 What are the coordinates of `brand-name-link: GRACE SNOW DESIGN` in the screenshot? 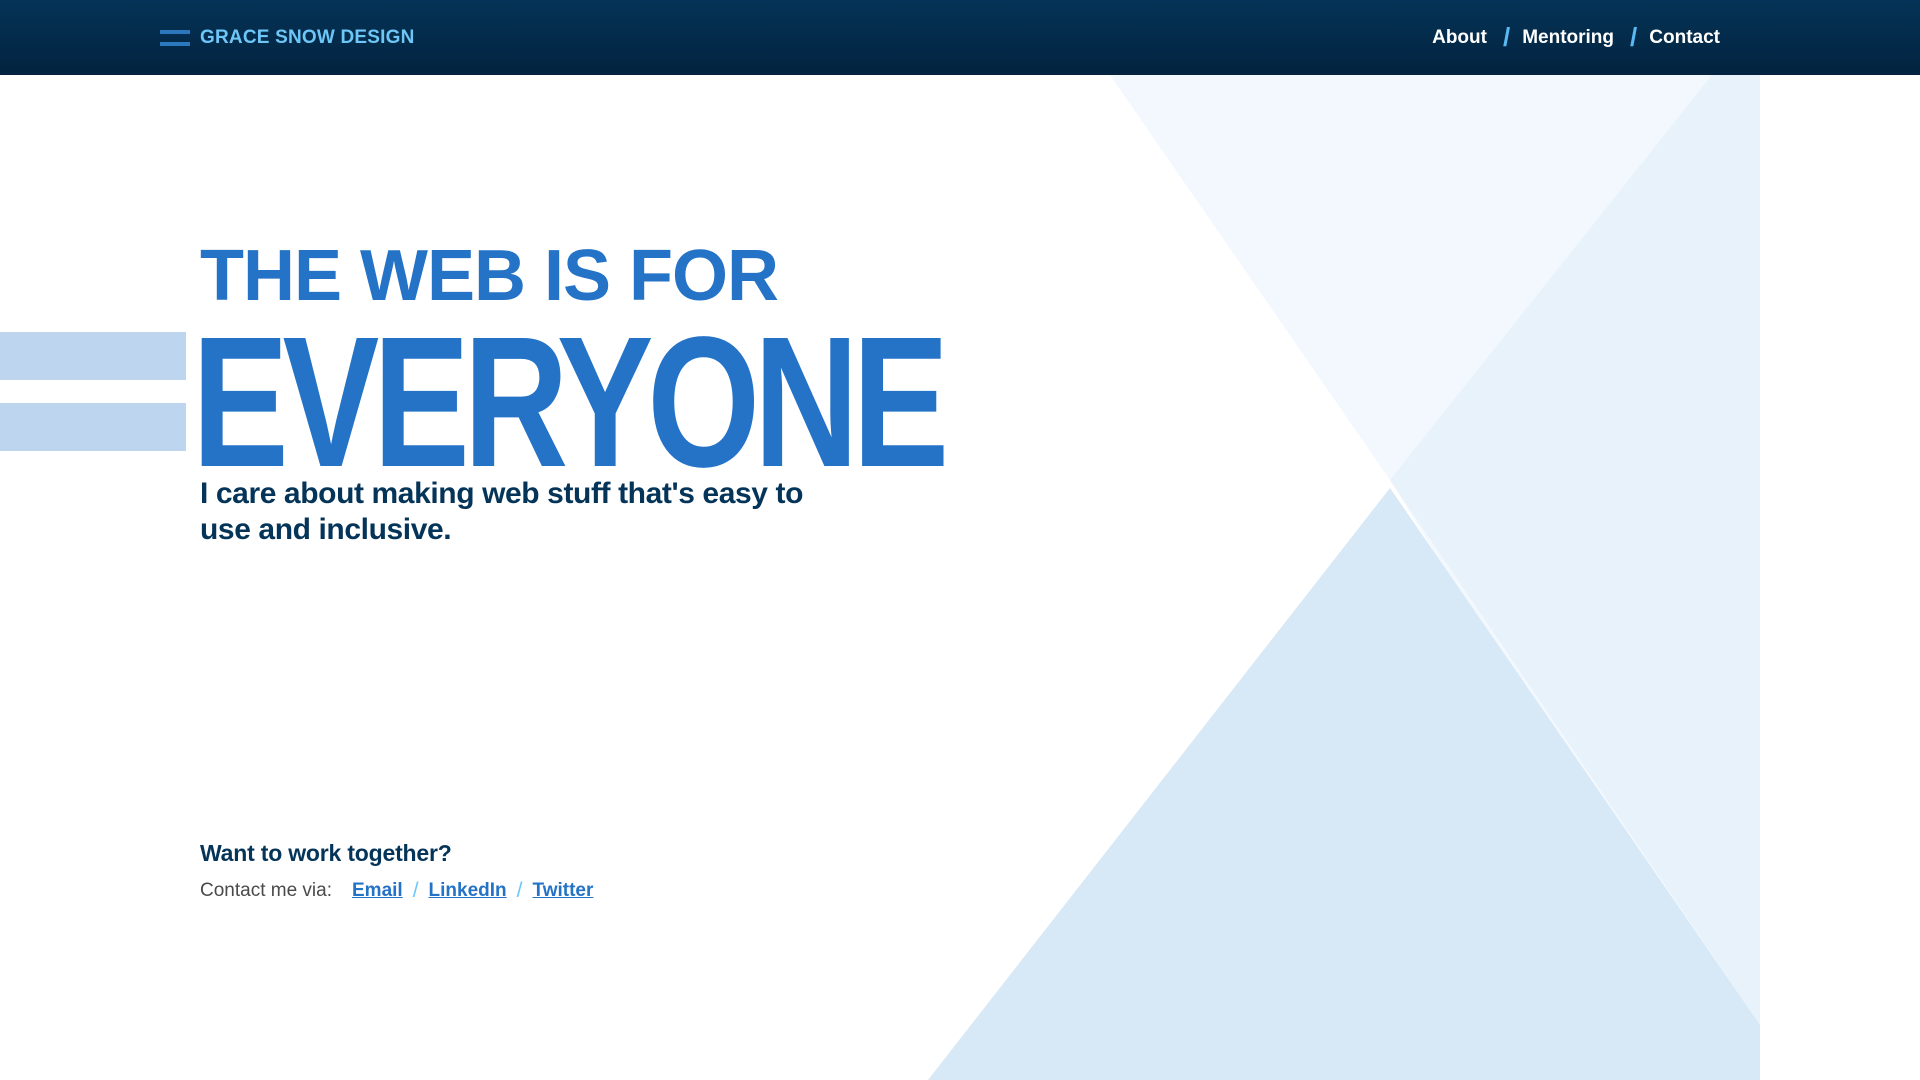 It's located at (307, 38).